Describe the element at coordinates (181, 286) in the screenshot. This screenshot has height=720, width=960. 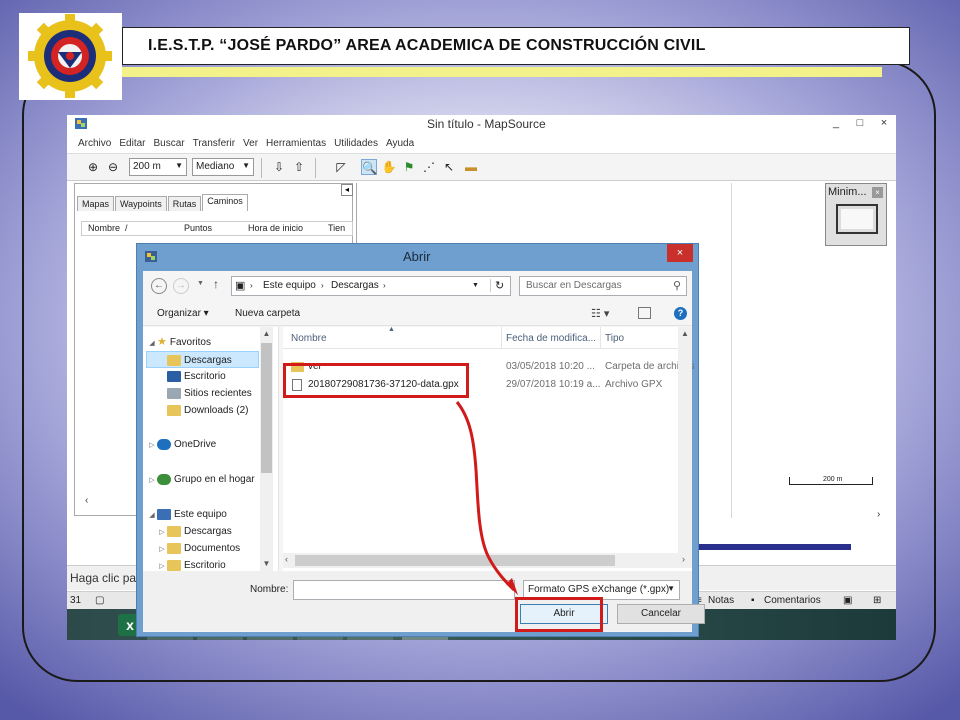
I see `forward-icon: →` at that location.